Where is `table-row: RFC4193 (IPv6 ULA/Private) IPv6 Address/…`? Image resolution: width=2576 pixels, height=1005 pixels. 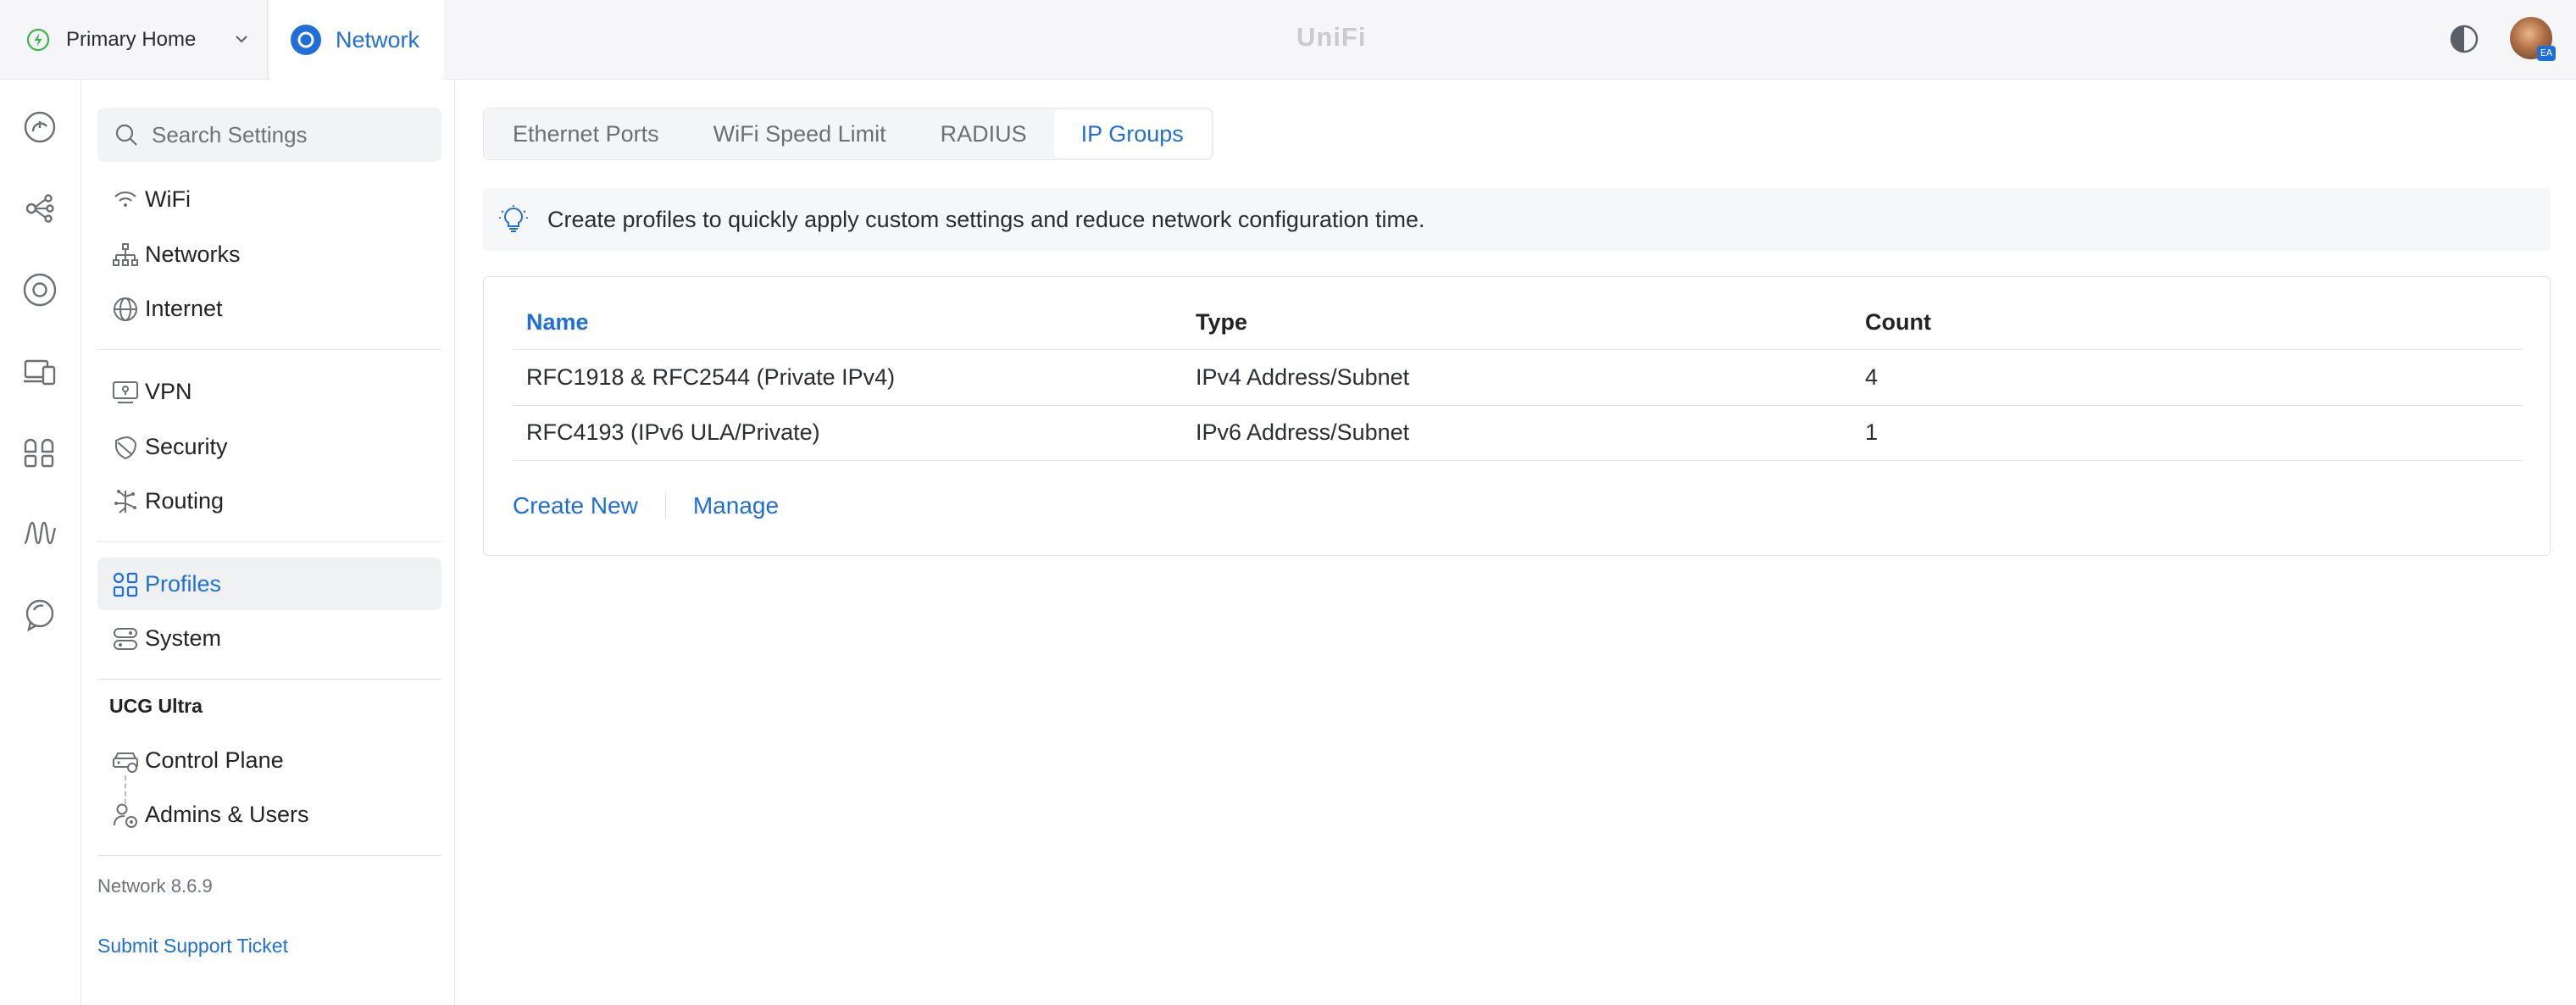 table-row: RFC4193 (IPv6 ULA/Private) IPv6 Address/… is located at coordinates (1518, 433).